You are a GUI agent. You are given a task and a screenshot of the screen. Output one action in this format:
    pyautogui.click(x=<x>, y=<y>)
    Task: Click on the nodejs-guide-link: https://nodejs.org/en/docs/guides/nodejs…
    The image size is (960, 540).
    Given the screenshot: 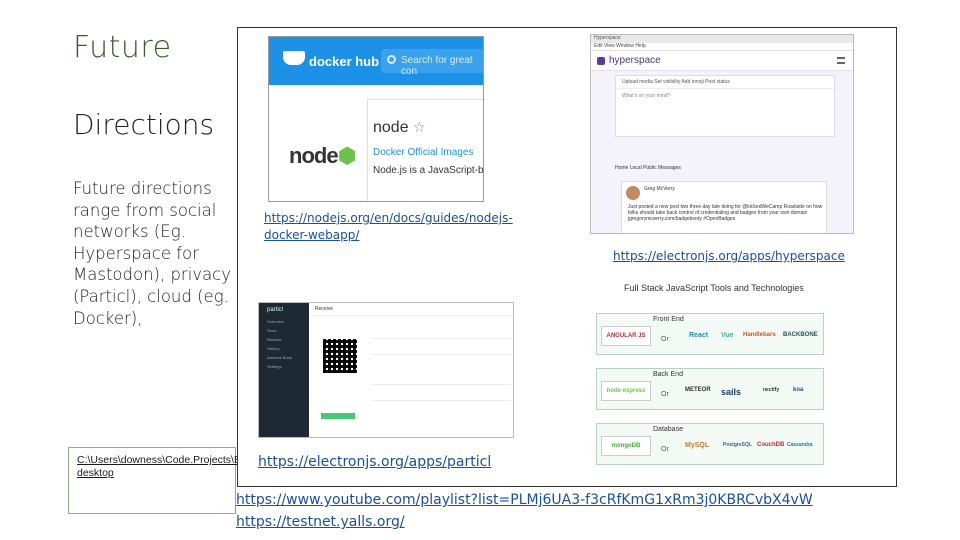 What is the action you would take?
    pyautogui.click(x=388, y=227)
    